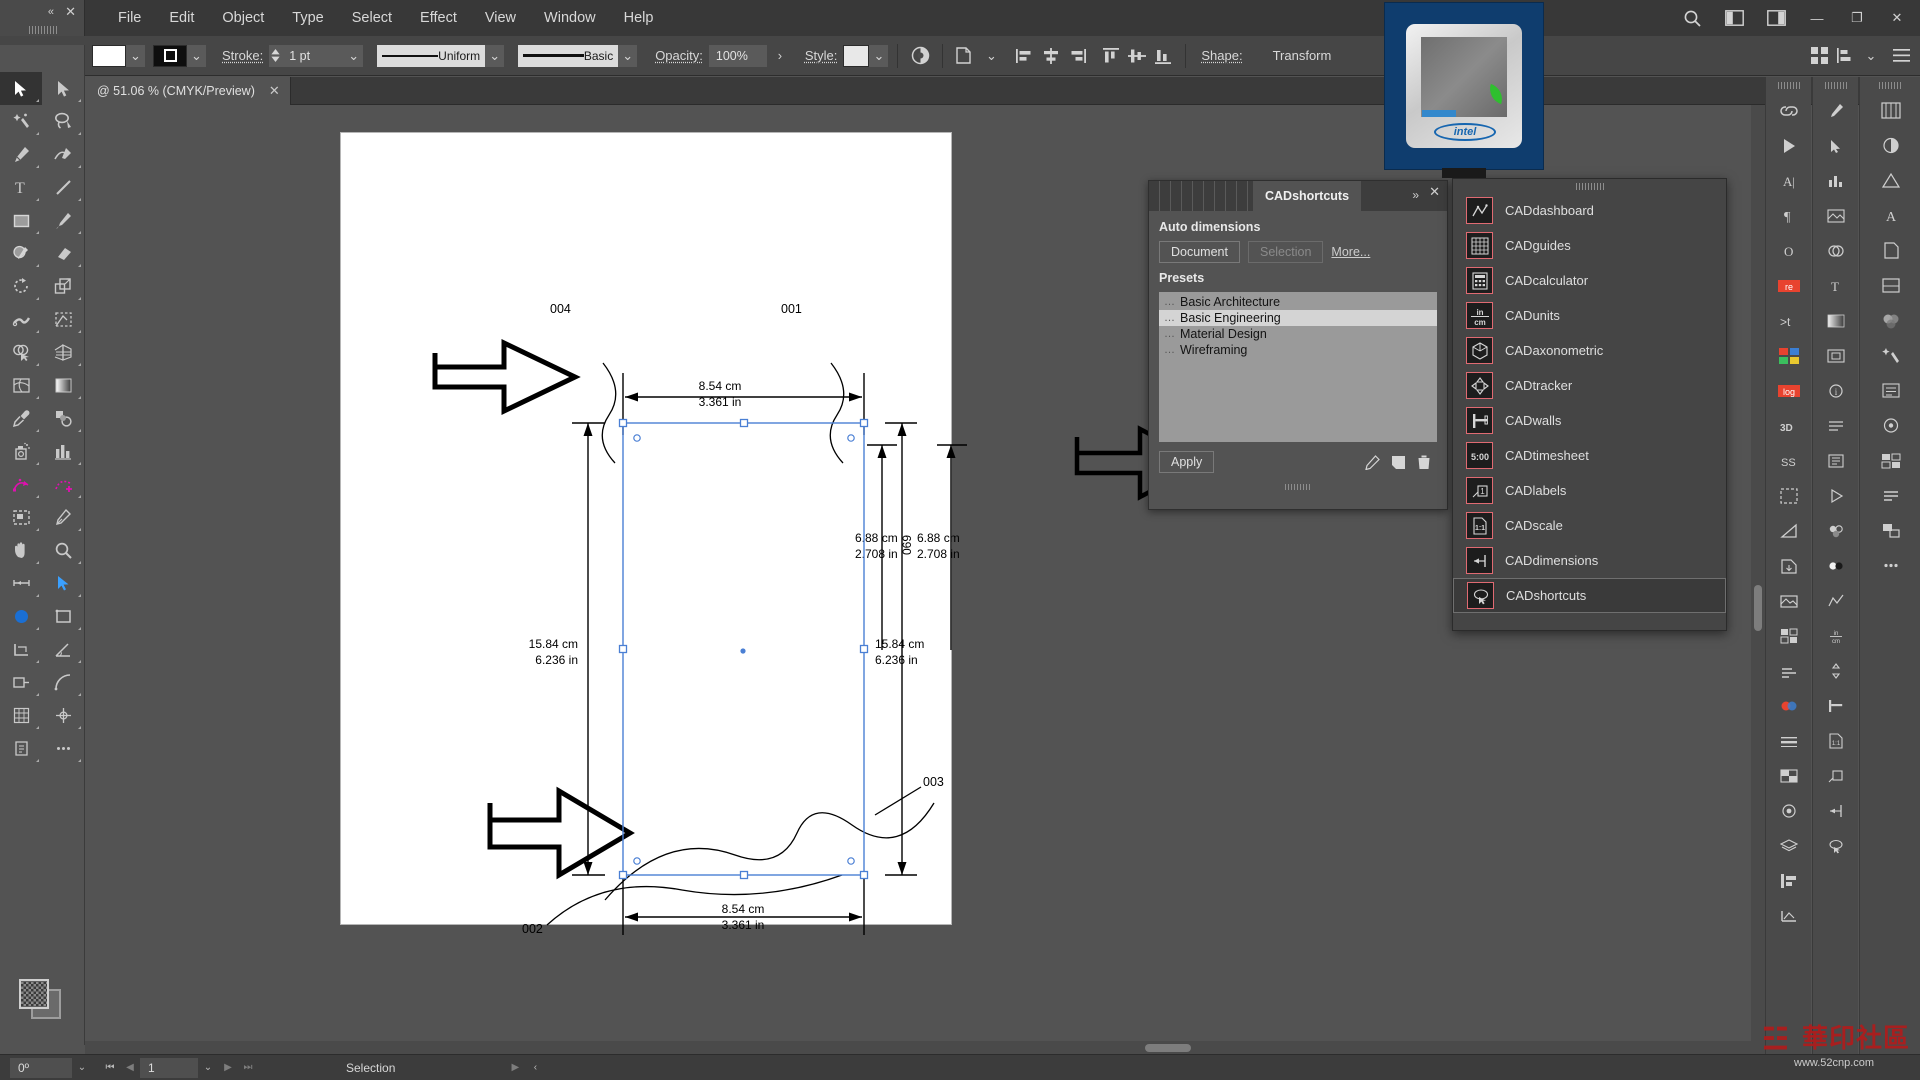 The width and height of the screenshot is (1920, 1080). I want to click on cad-angle-tool, so click(63, 649).